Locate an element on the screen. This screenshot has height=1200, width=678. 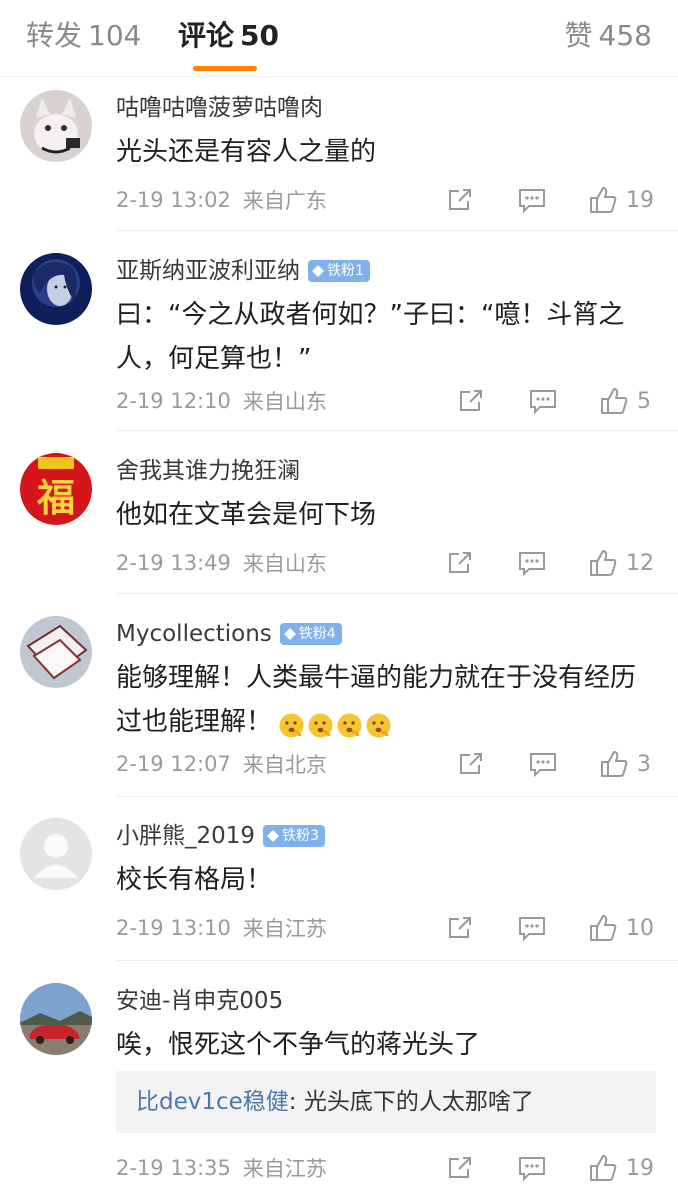
like-count: 5 is located at coordinates (644, 401).